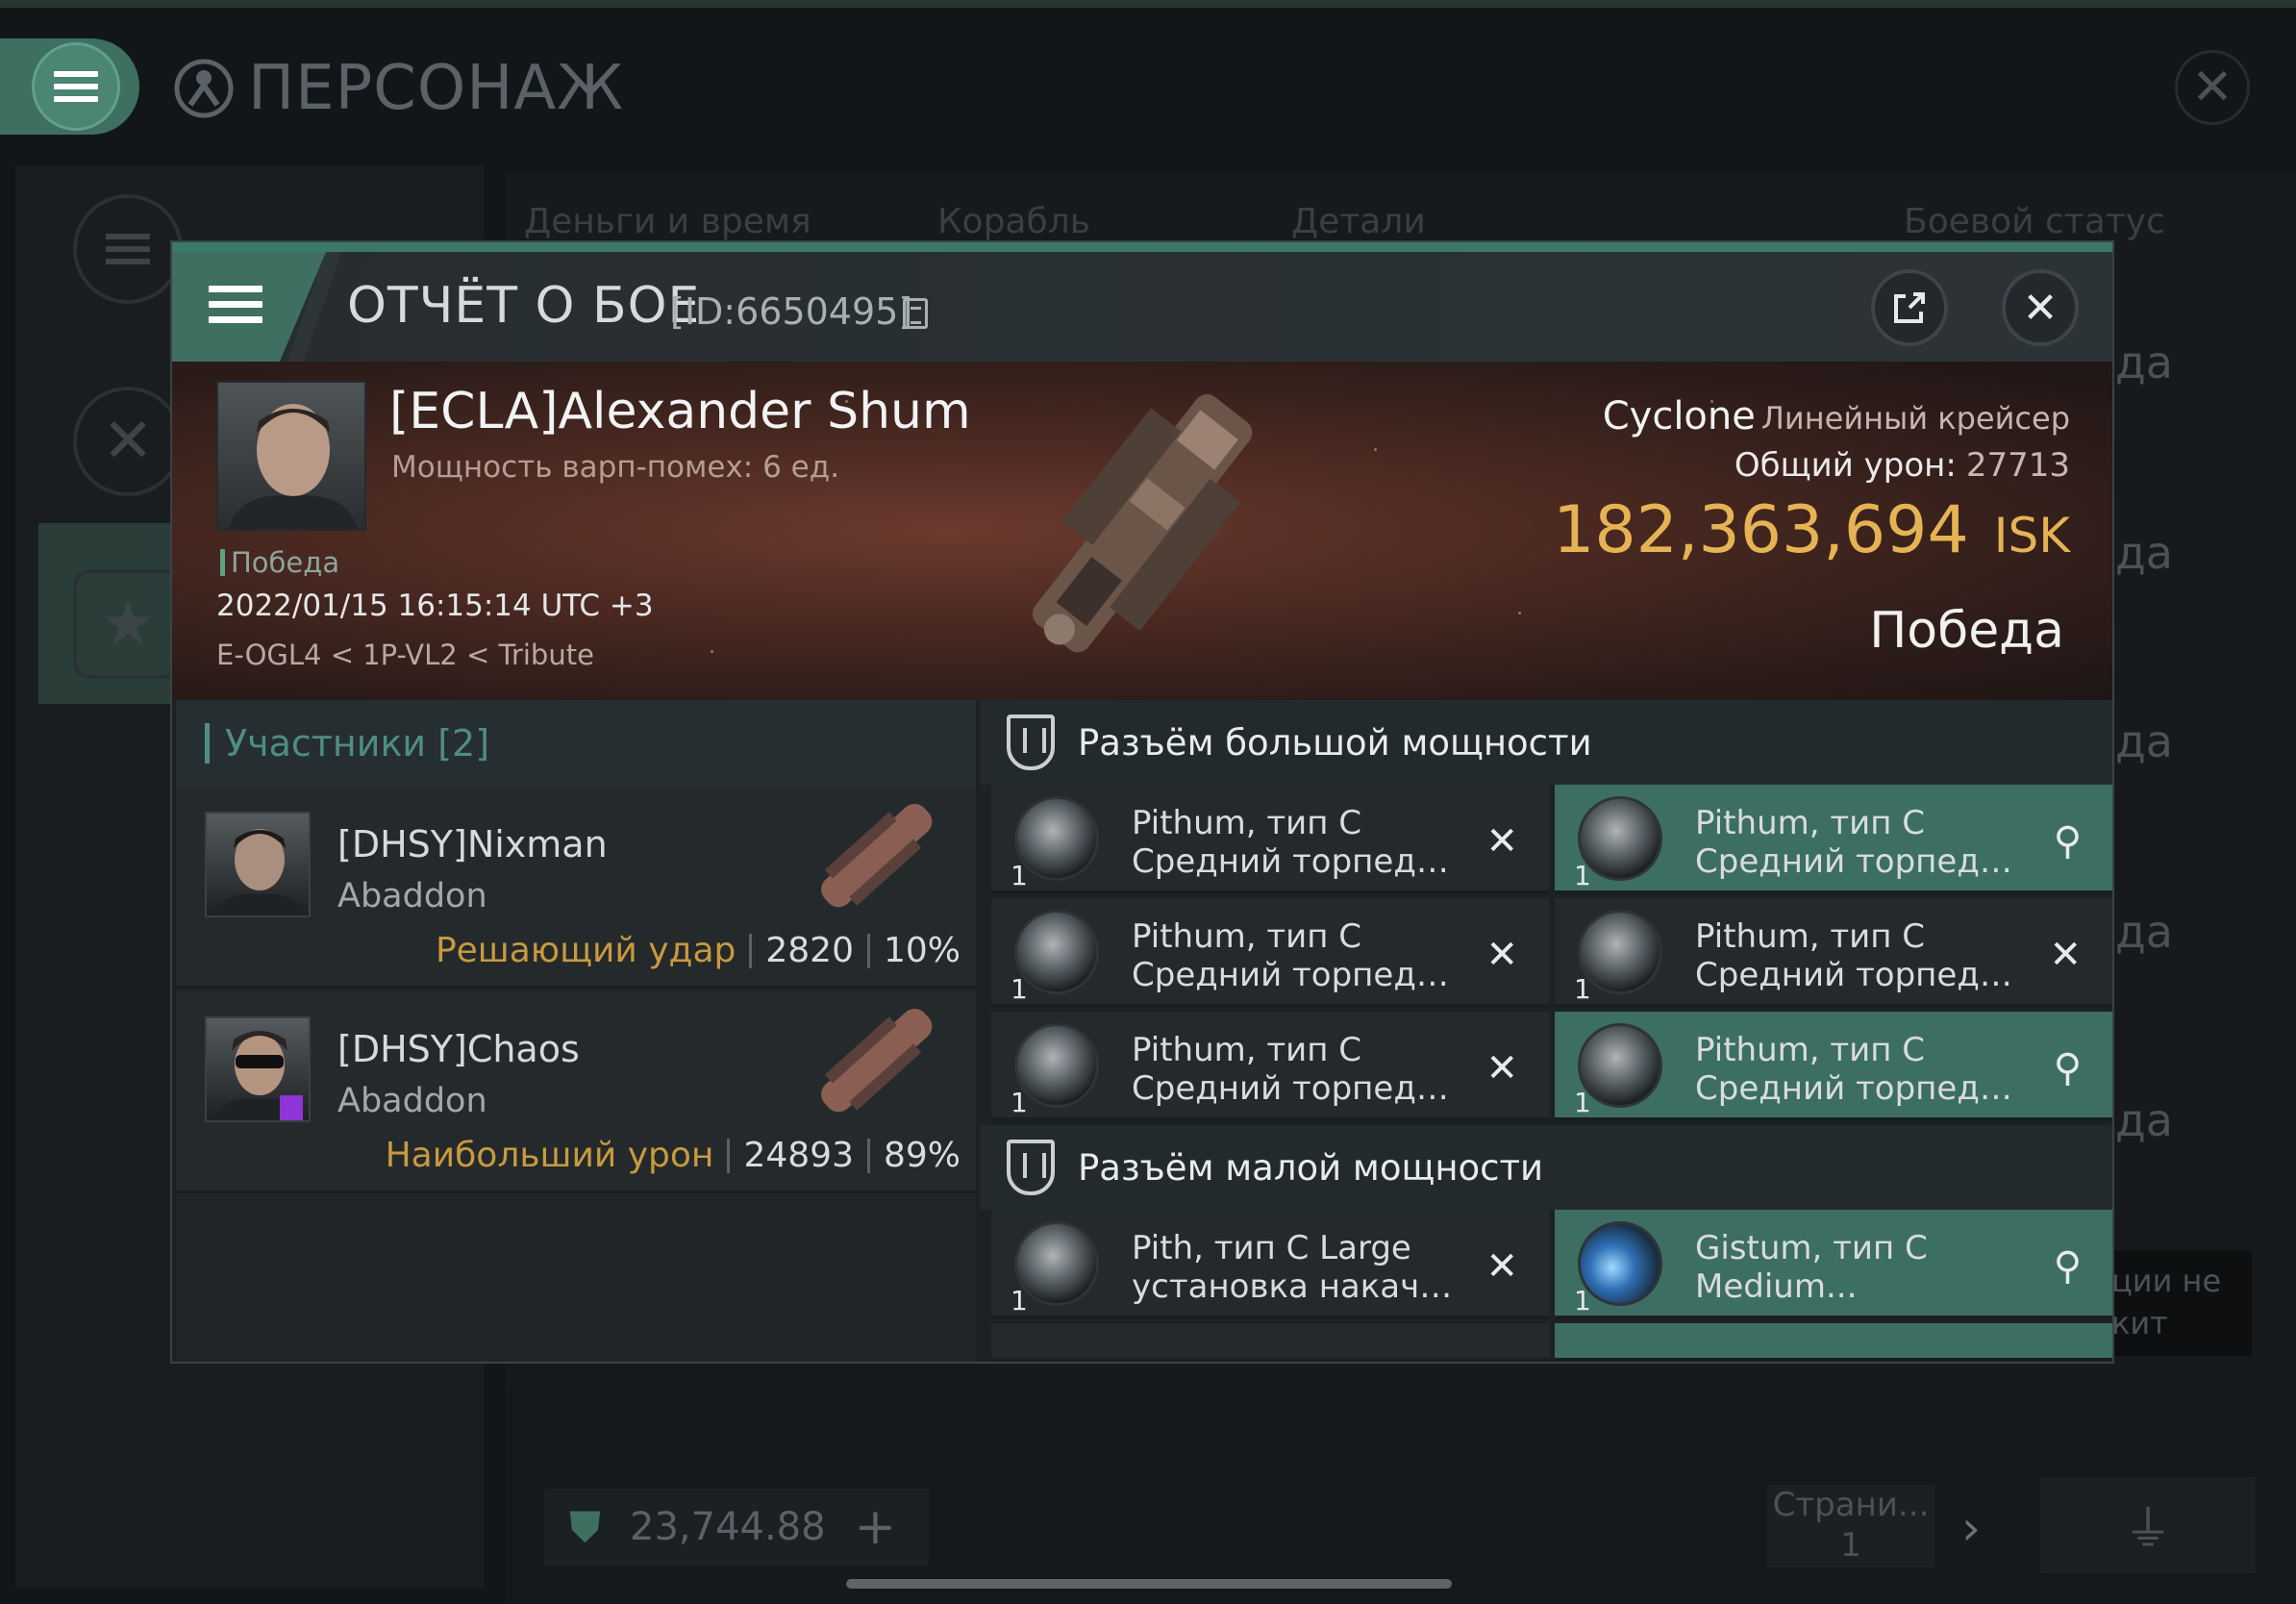 This screenshot has width=2296, height=1604. What do you see at coordinates (1971, 1528) in the screenshot?
I see `next-page-icon: ›` at bounding box center [1971, 1528].